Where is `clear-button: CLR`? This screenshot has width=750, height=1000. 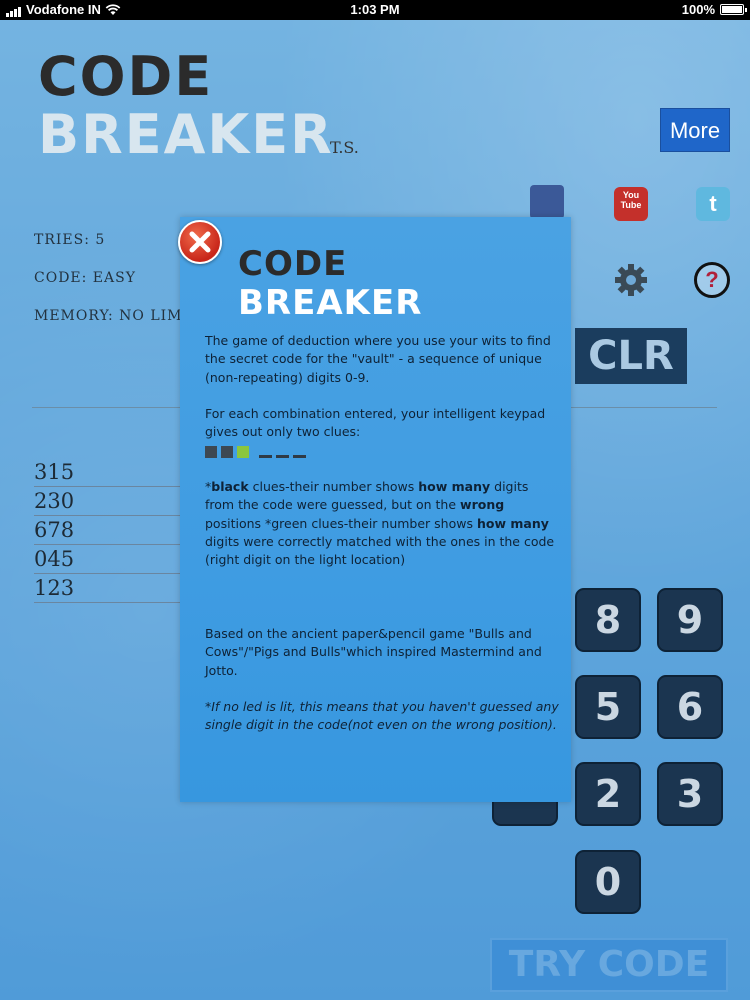
clear-button: CLR is located at coordinates (631, 356).